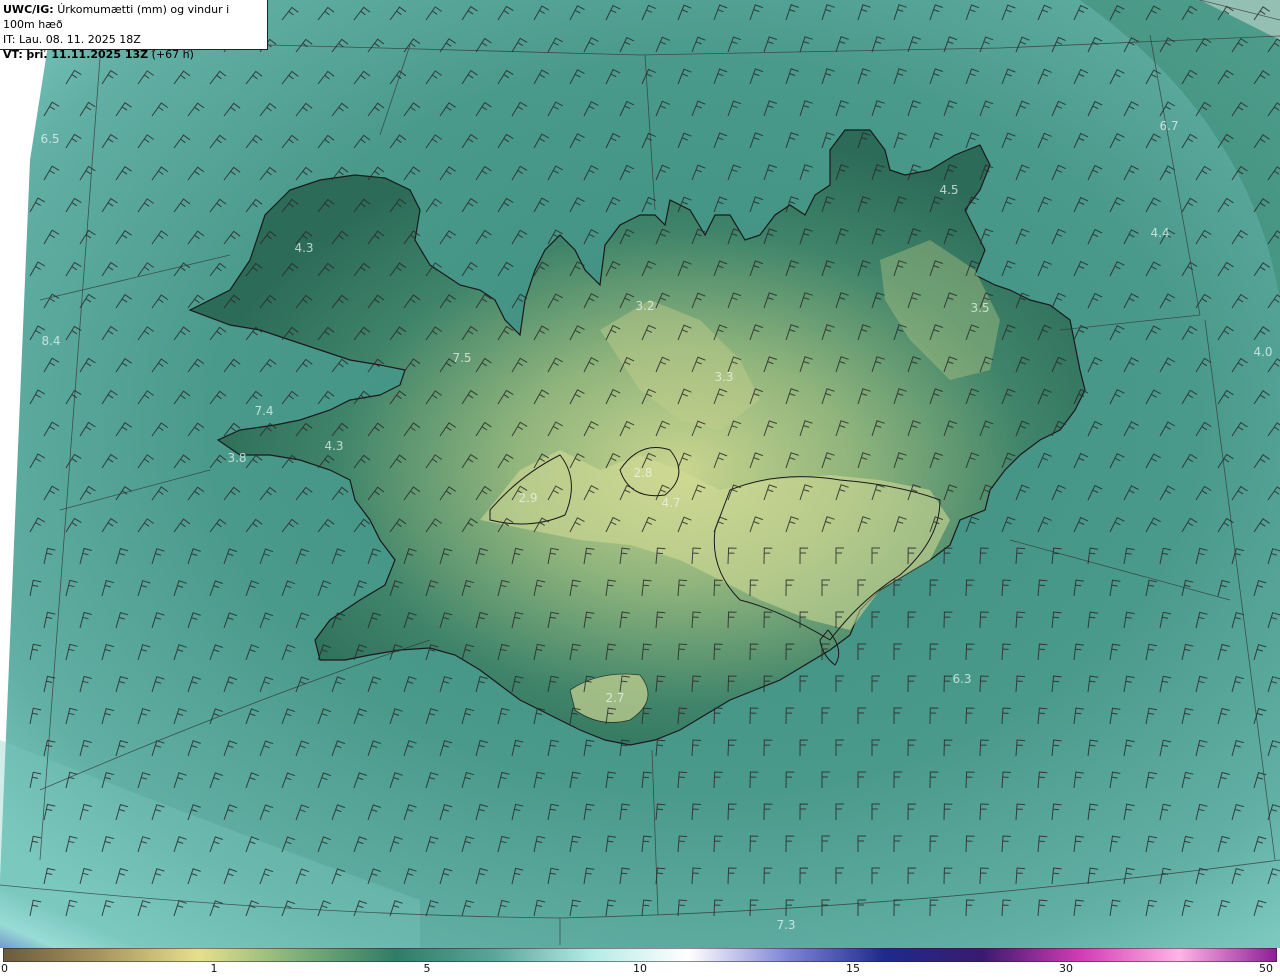 This screenshot has width=1280, height=978. What do you see at coordinates (13, 54) in the screenshot?
I see `valid-label: VT:` at bounding box center [13, 54].